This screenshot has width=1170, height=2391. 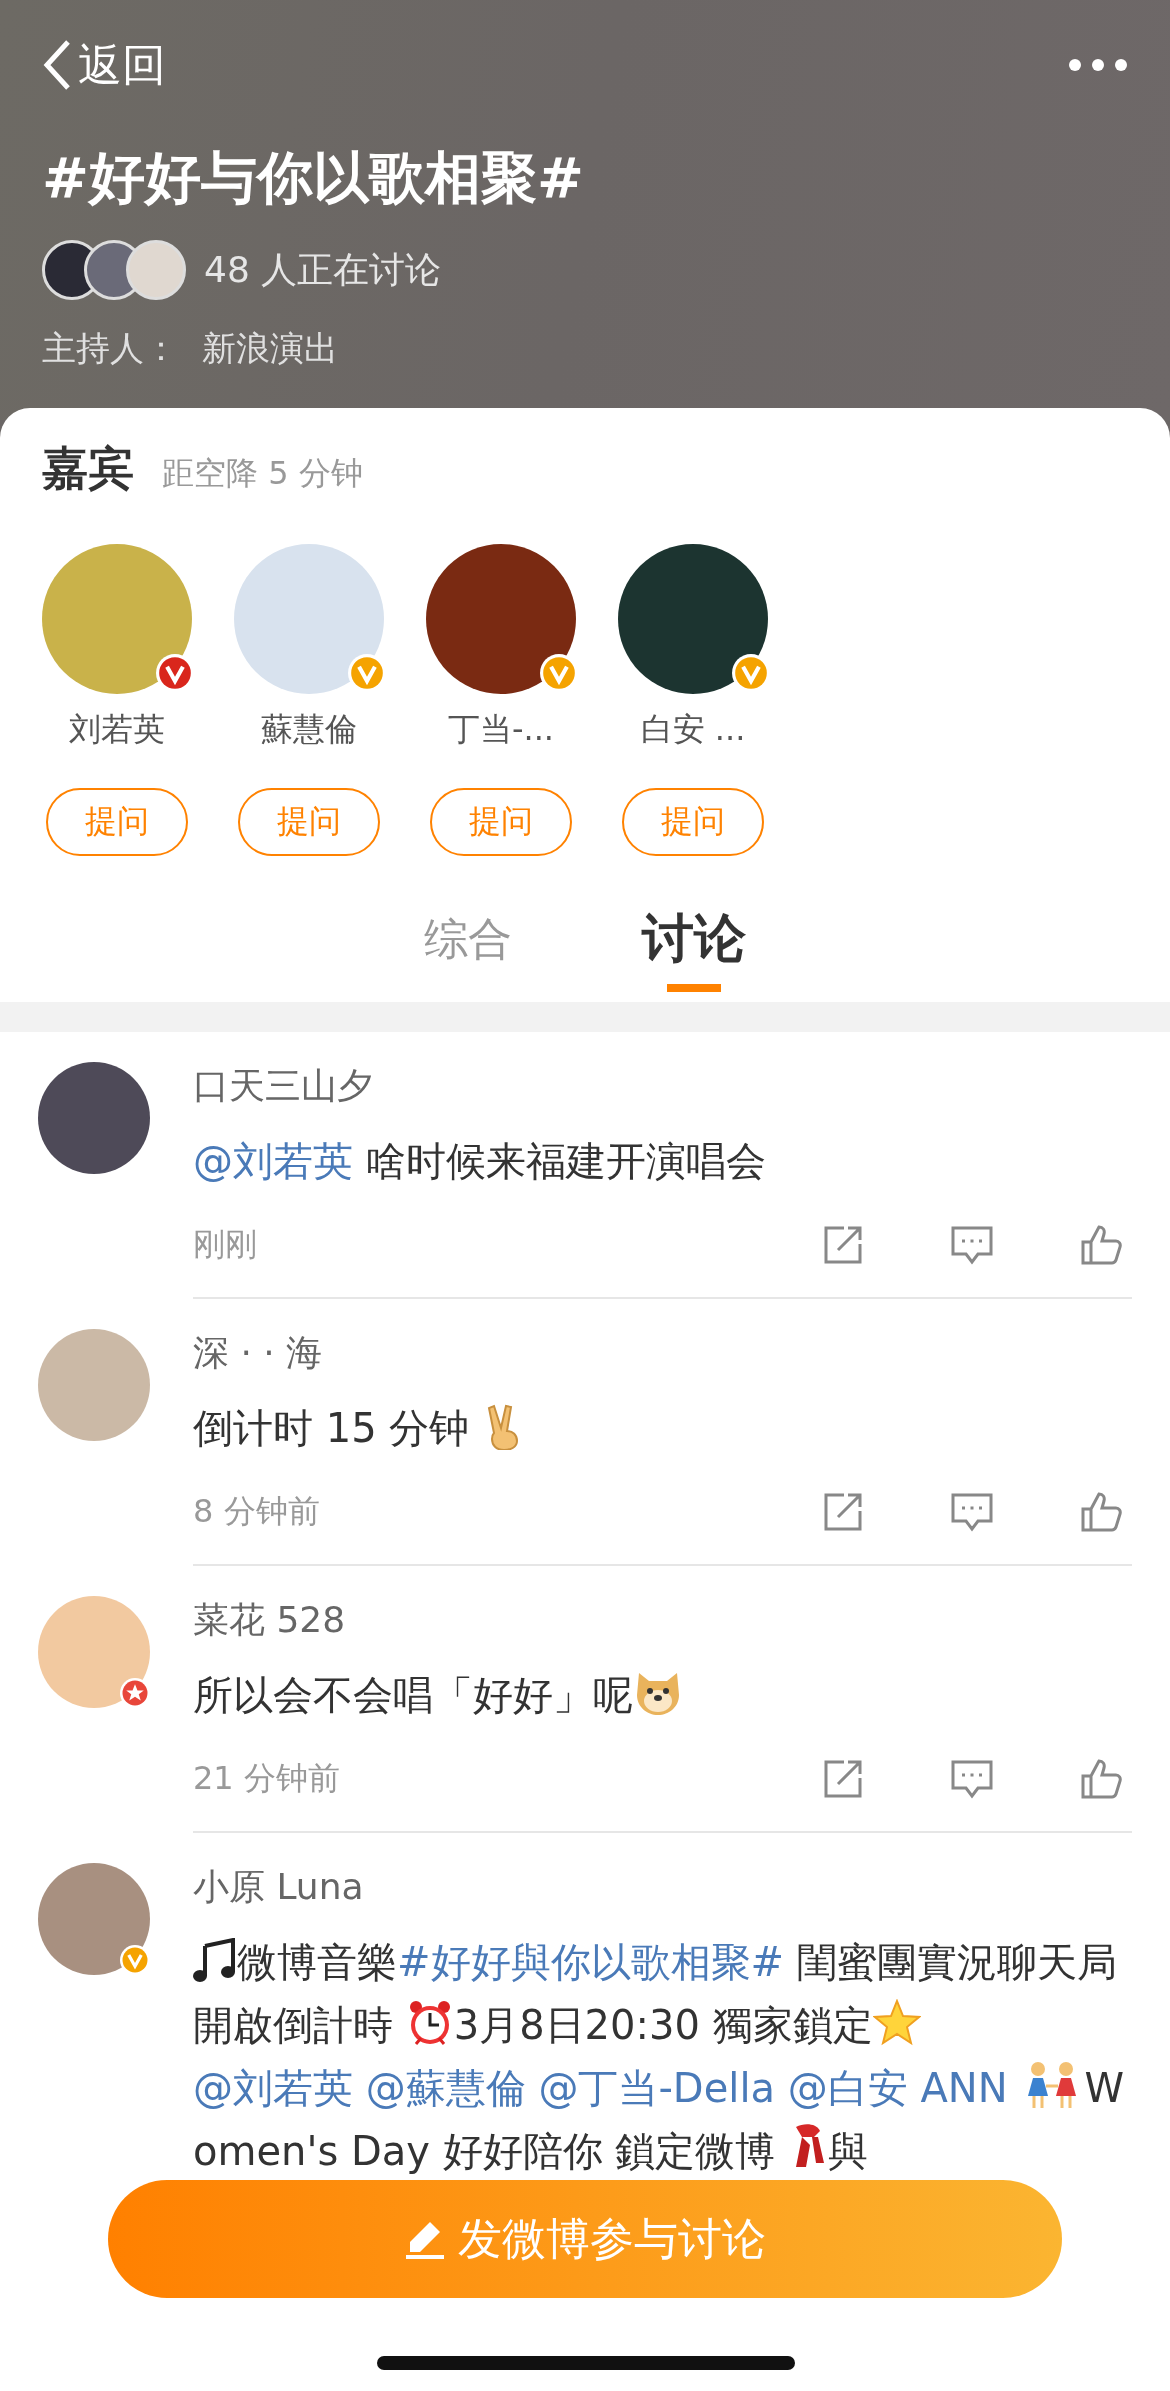 I want to click on star-icon, so click(x=896, y=2023).